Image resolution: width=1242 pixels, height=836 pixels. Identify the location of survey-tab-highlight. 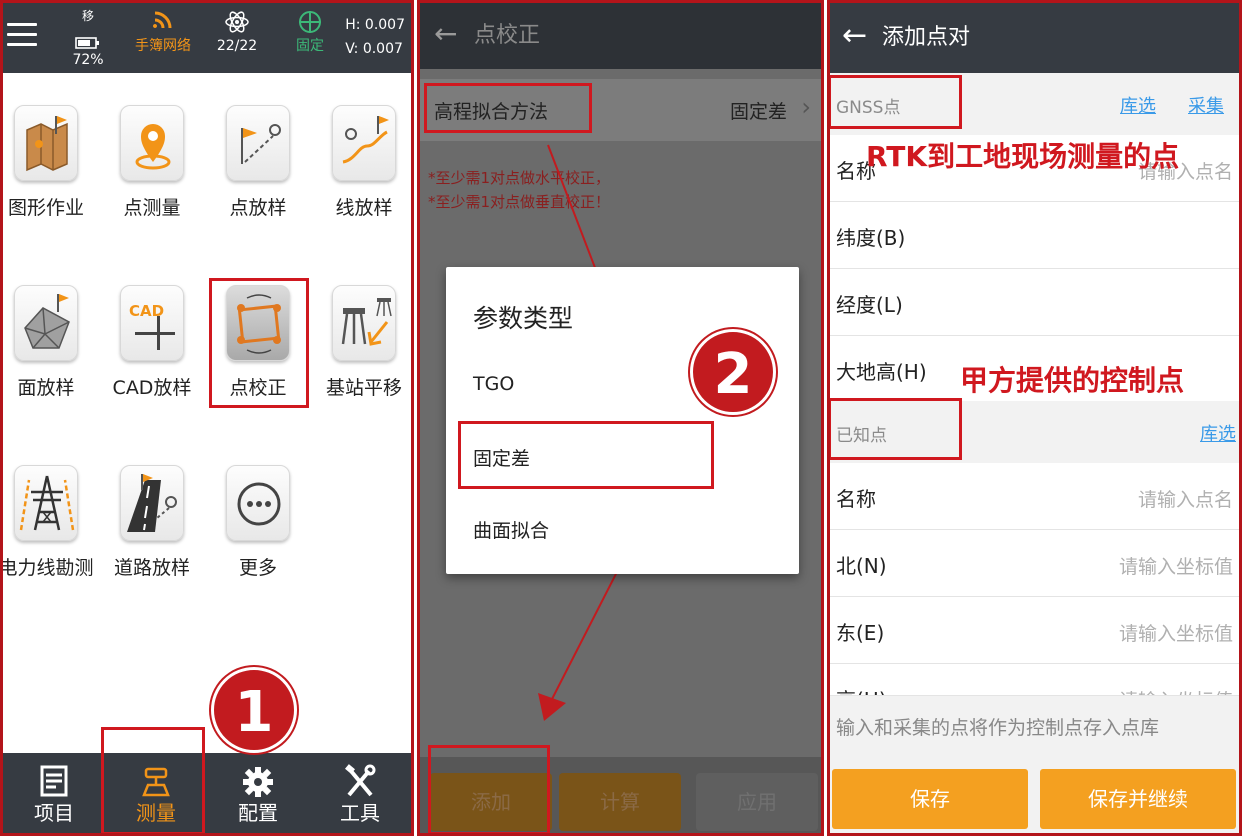
(153, 780).